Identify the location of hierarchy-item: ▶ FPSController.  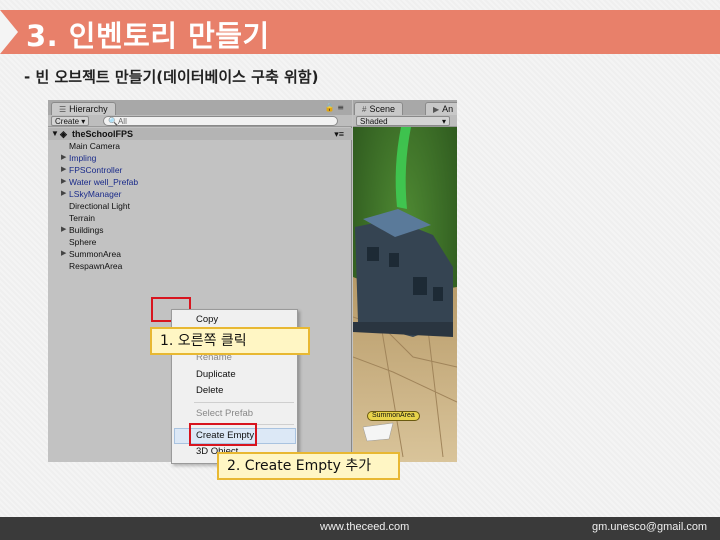
(92, 170).